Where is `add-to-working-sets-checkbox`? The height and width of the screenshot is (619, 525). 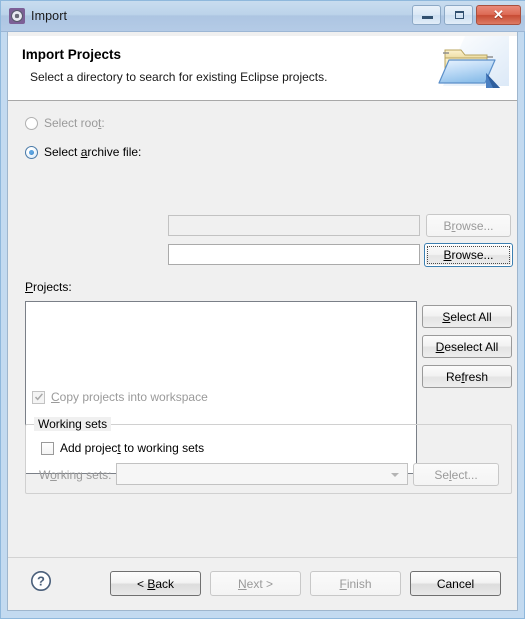 add-to-working-sets-checkbox is located at coordinates (47, 448).